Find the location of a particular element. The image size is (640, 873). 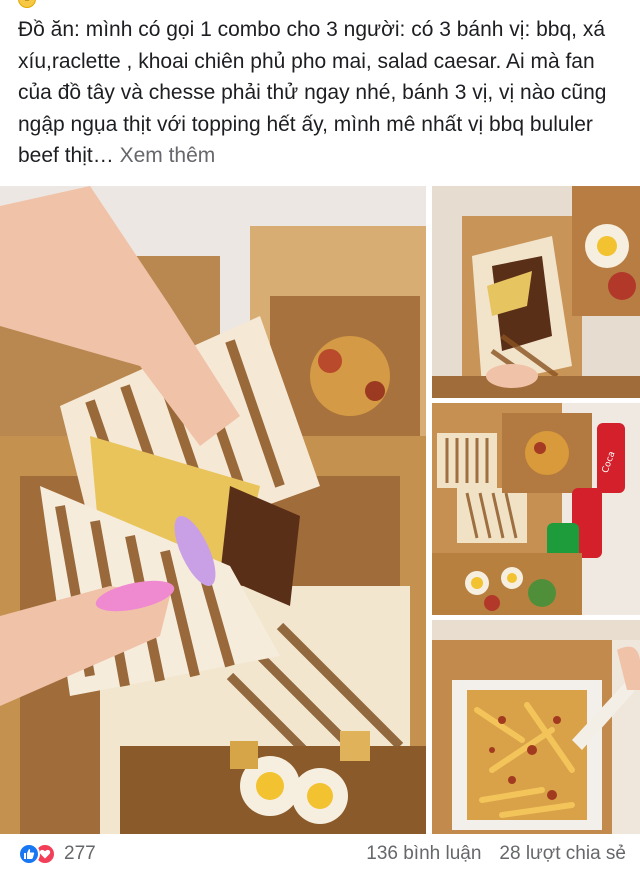

like-icon is located at coordinates (29, 853).